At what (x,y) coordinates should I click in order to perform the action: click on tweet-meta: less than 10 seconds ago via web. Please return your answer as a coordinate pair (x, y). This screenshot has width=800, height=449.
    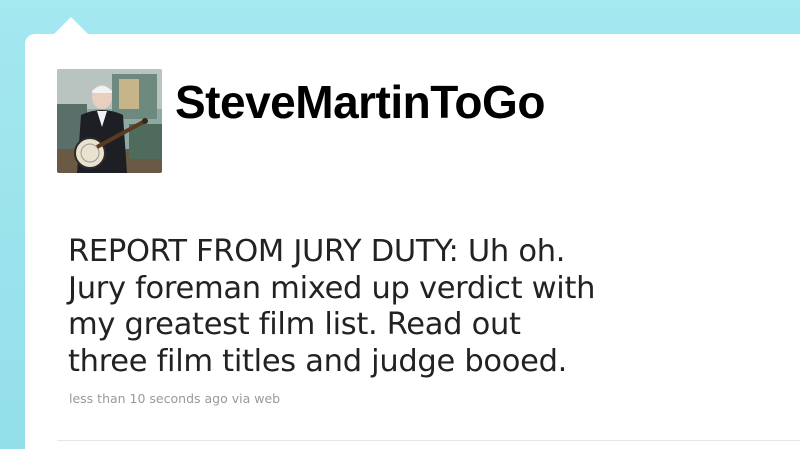
    Looking at the image, I should click on (174, 398).